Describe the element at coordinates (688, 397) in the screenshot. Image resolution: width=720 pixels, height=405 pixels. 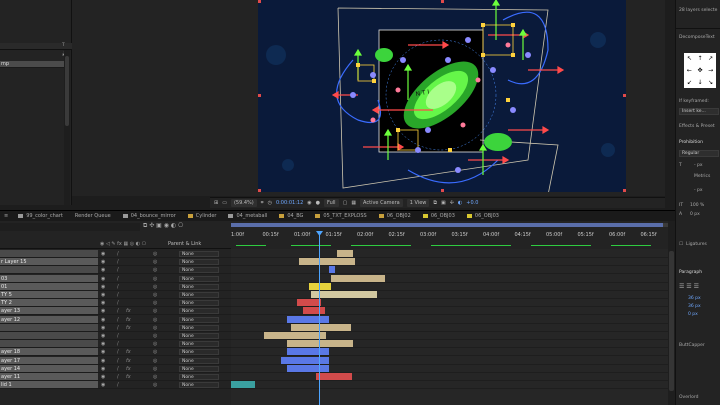
I see `overlord-panel: Overlord` at that location.